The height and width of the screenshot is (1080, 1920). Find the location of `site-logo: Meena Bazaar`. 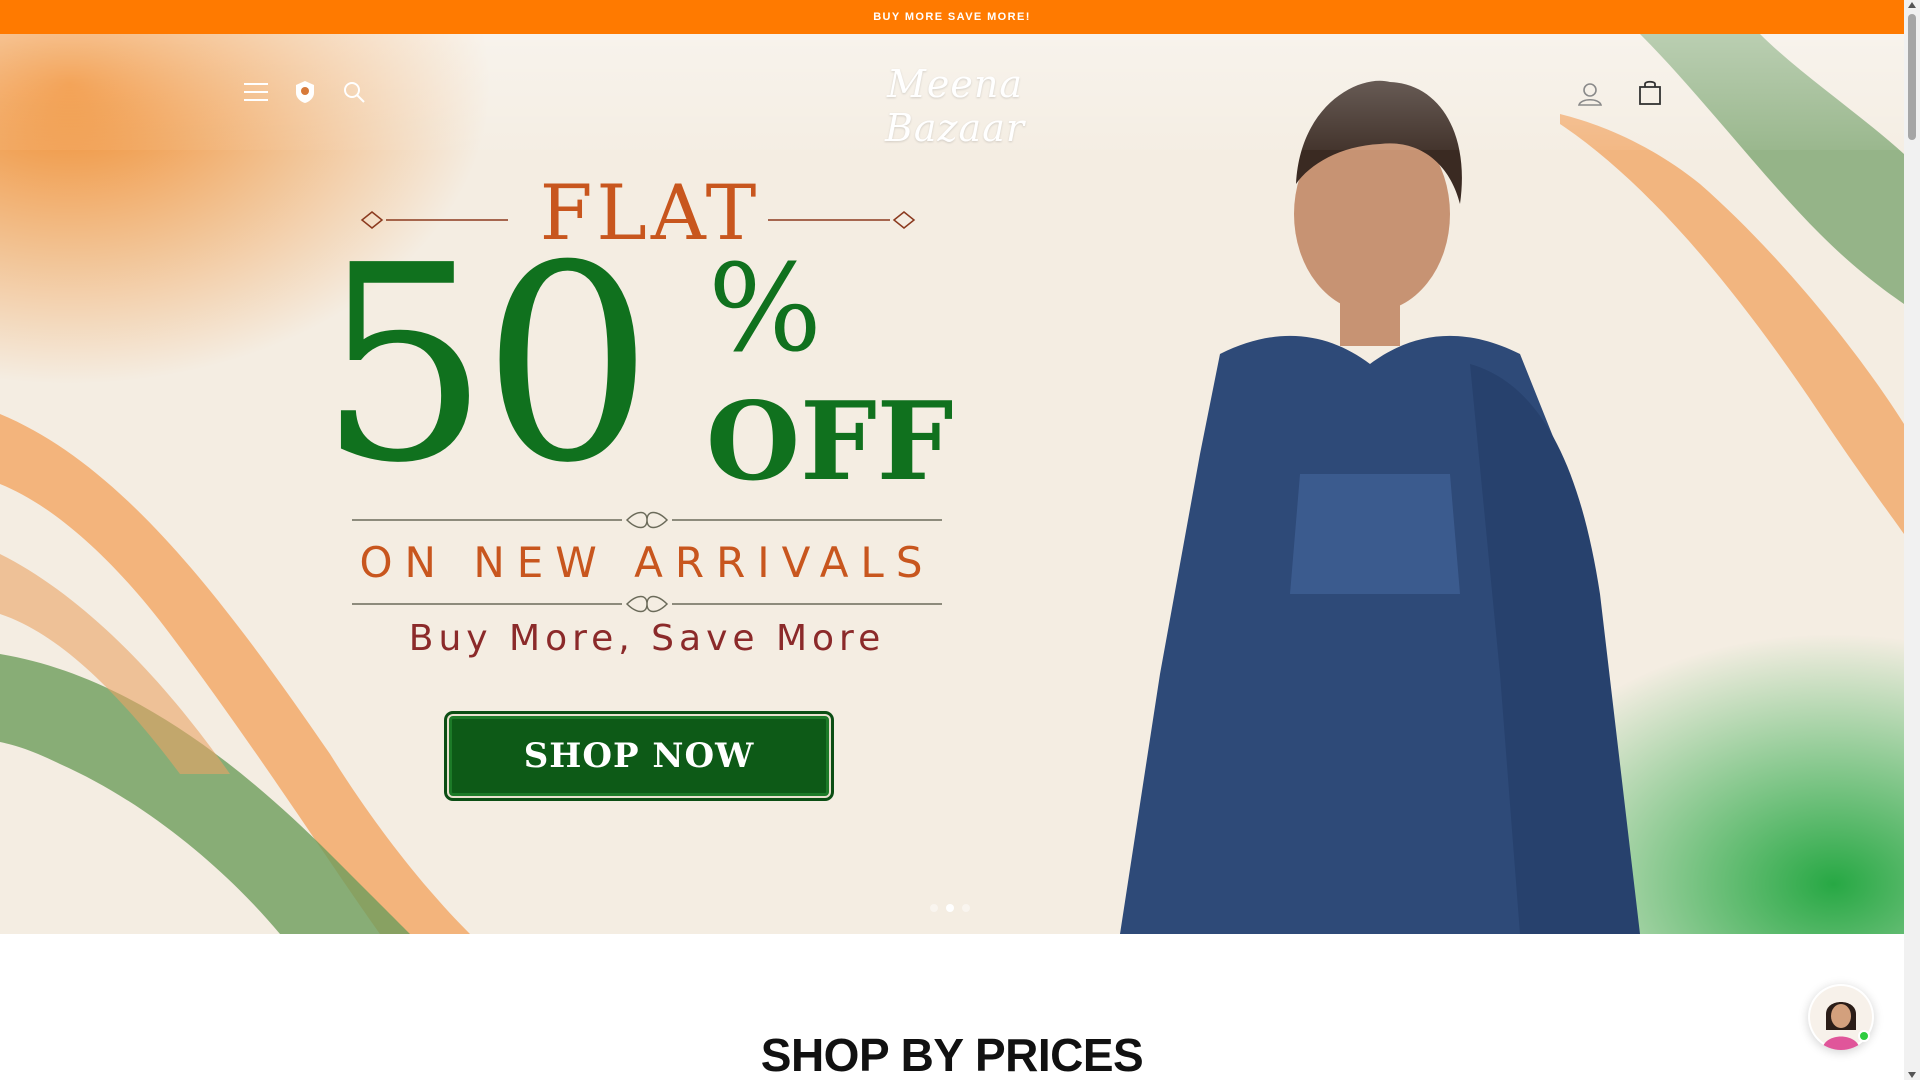

site-logo: Meena Bazaar is located at coordinates (955, 106).